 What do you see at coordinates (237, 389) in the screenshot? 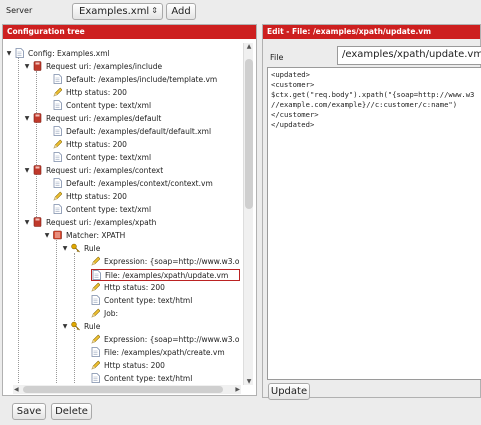
I see `scroll-right-arrow-icon: ▶` at bounding box center [237, 389].